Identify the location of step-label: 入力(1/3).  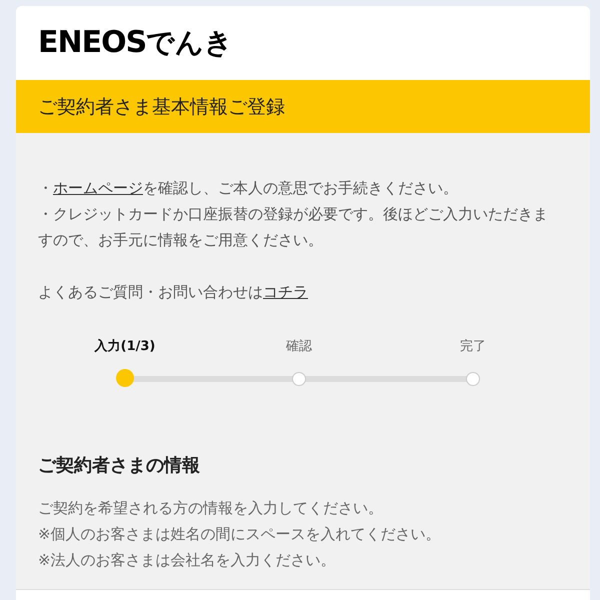
(125, 347).